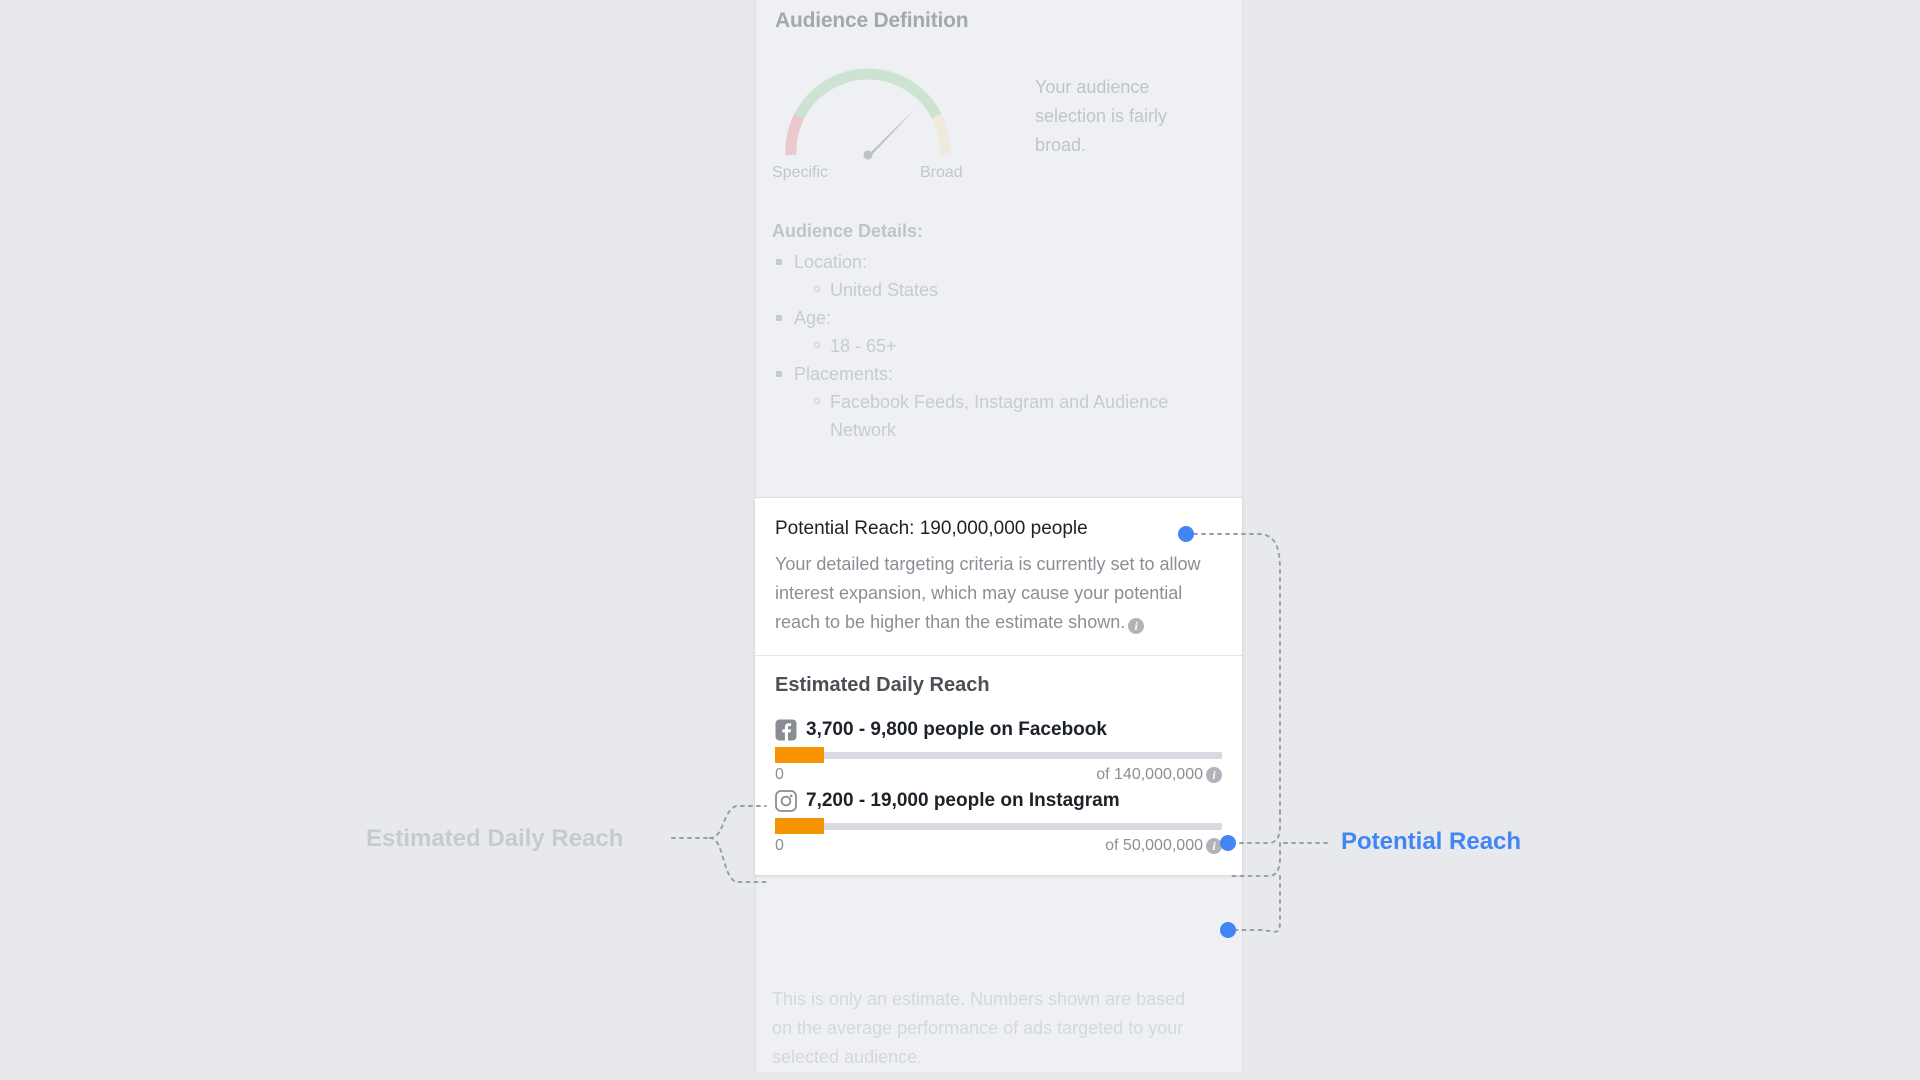  Describe the element at coordinates (1013, 346) in the screenshot. I see `list-item: 18 - 65+` at that location.